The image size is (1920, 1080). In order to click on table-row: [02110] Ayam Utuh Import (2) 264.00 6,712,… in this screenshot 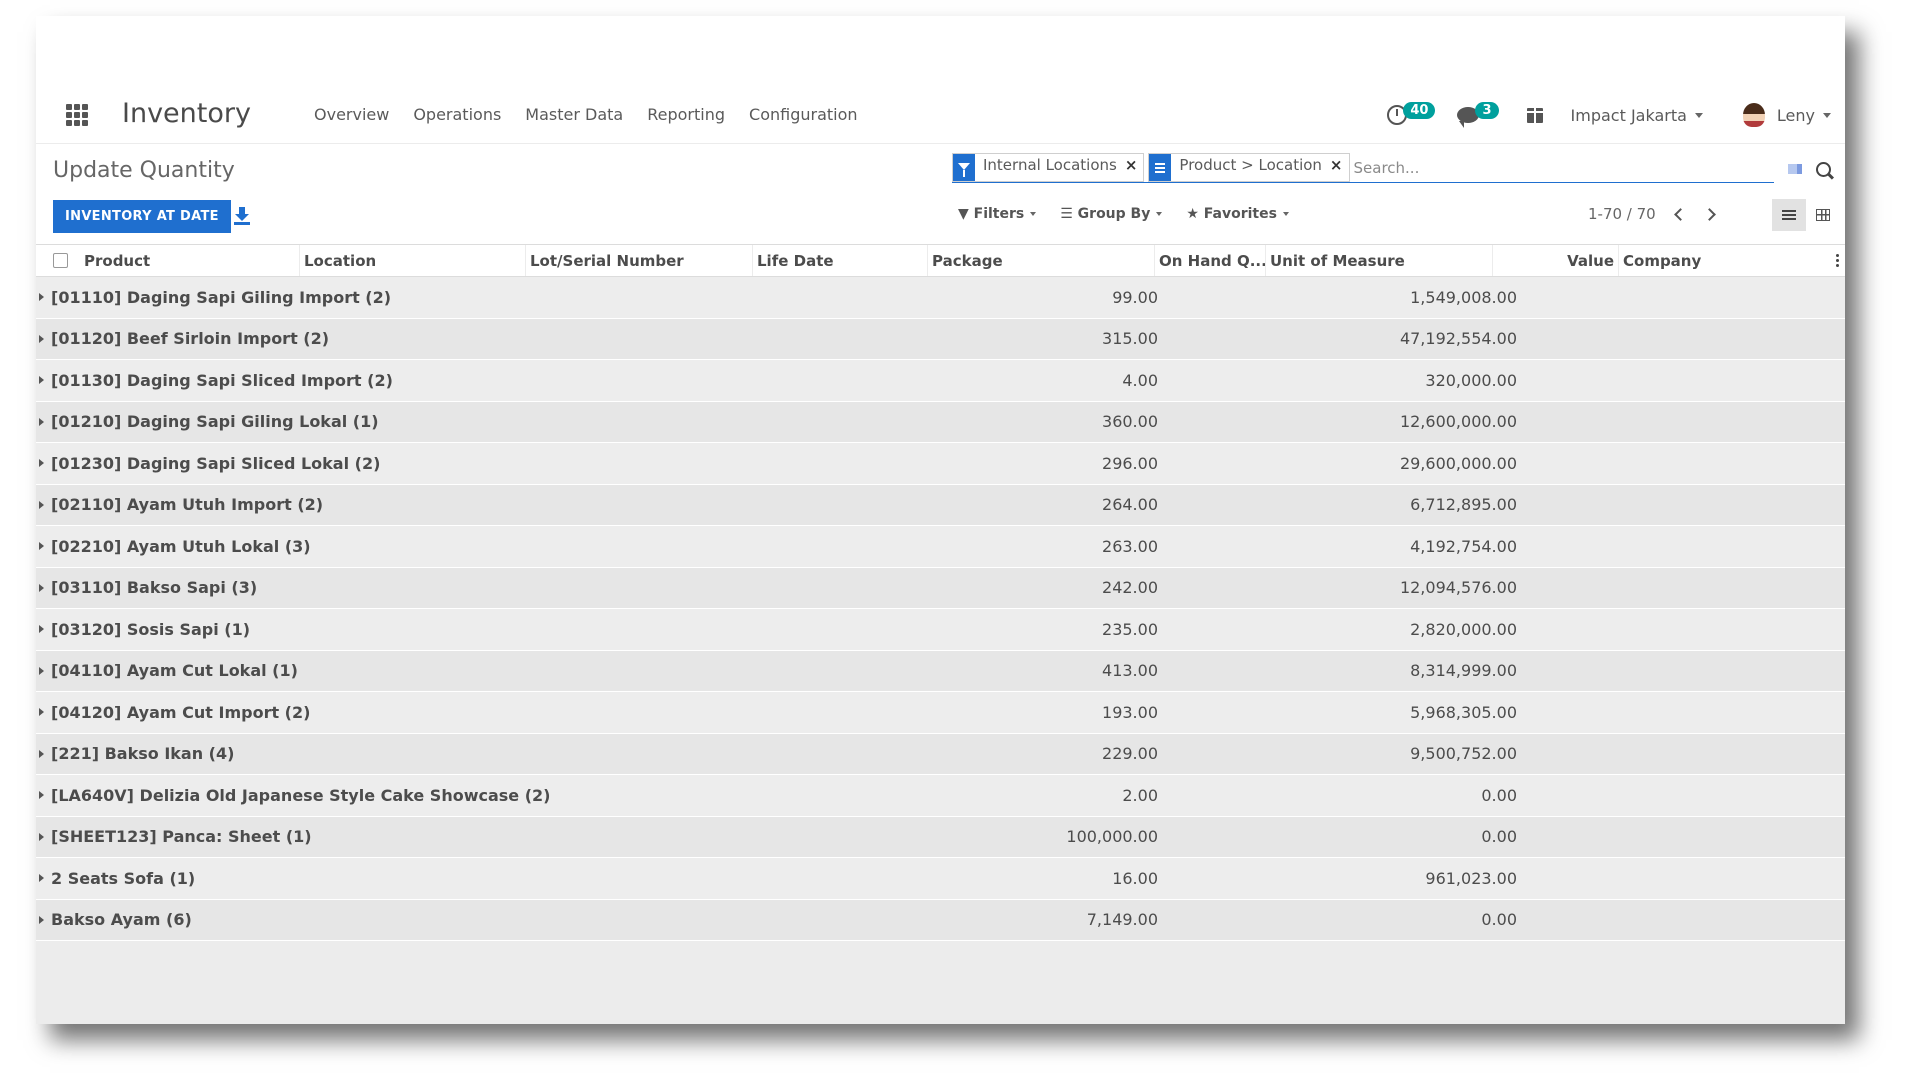, I will do `click(940, 505)`.